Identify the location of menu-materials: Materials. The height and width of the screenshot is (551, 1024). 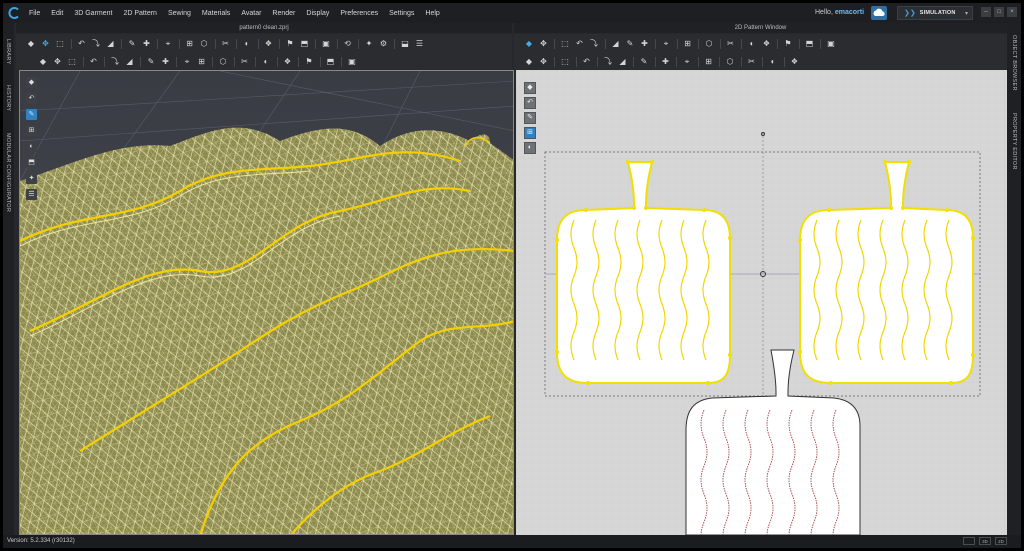
(216, 13).